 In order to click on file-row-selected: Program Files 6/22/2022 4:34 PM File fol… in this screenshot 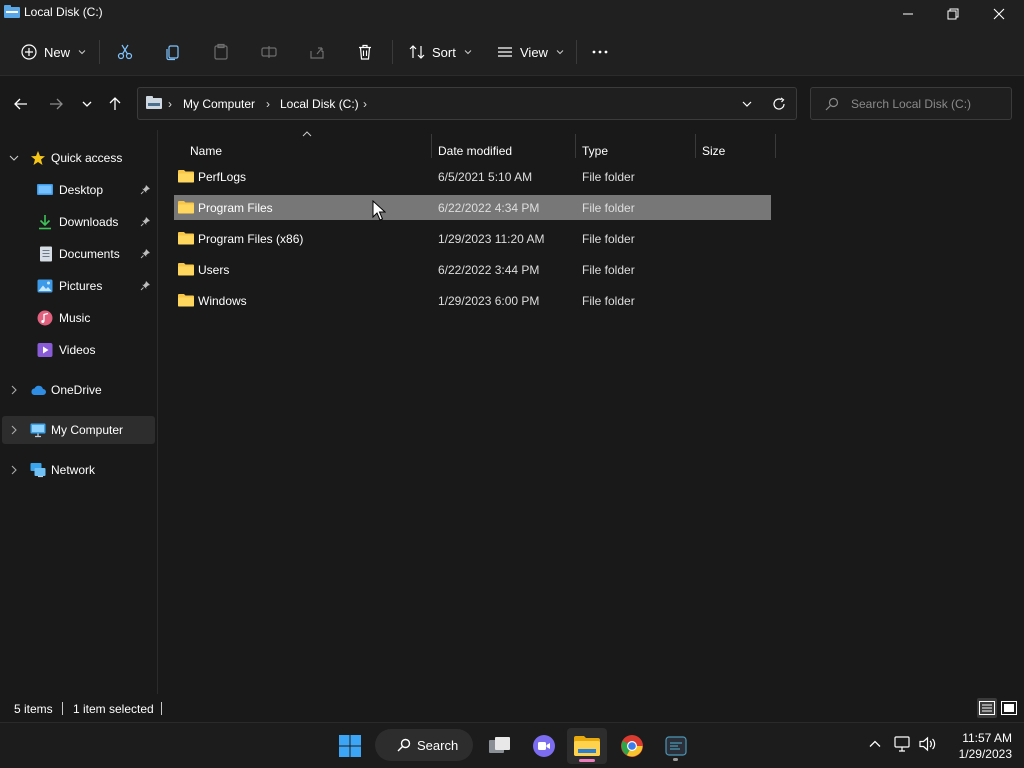, I will do `click(472, 207)`.